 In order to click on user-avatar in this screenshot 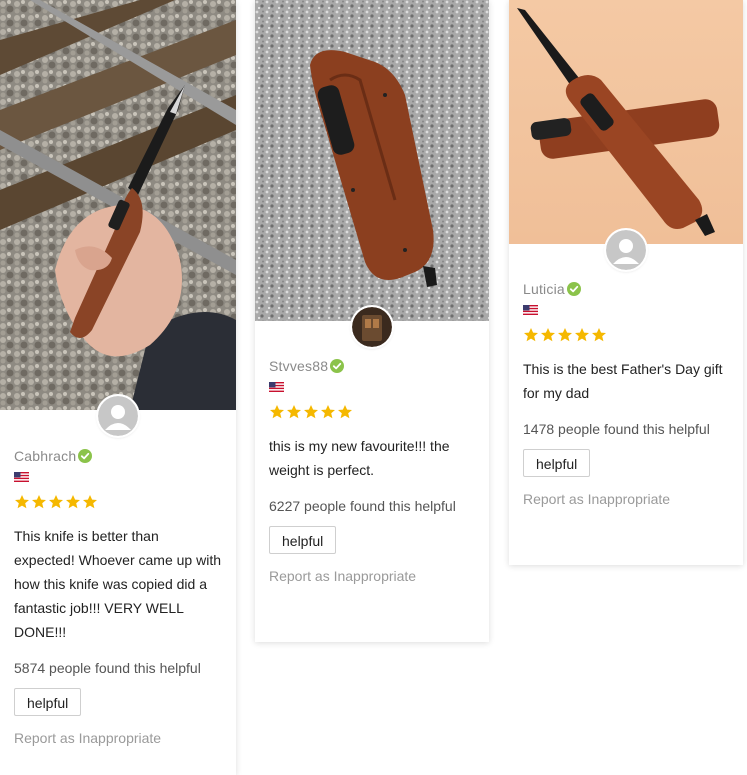, I will do `click(372, 327)`.